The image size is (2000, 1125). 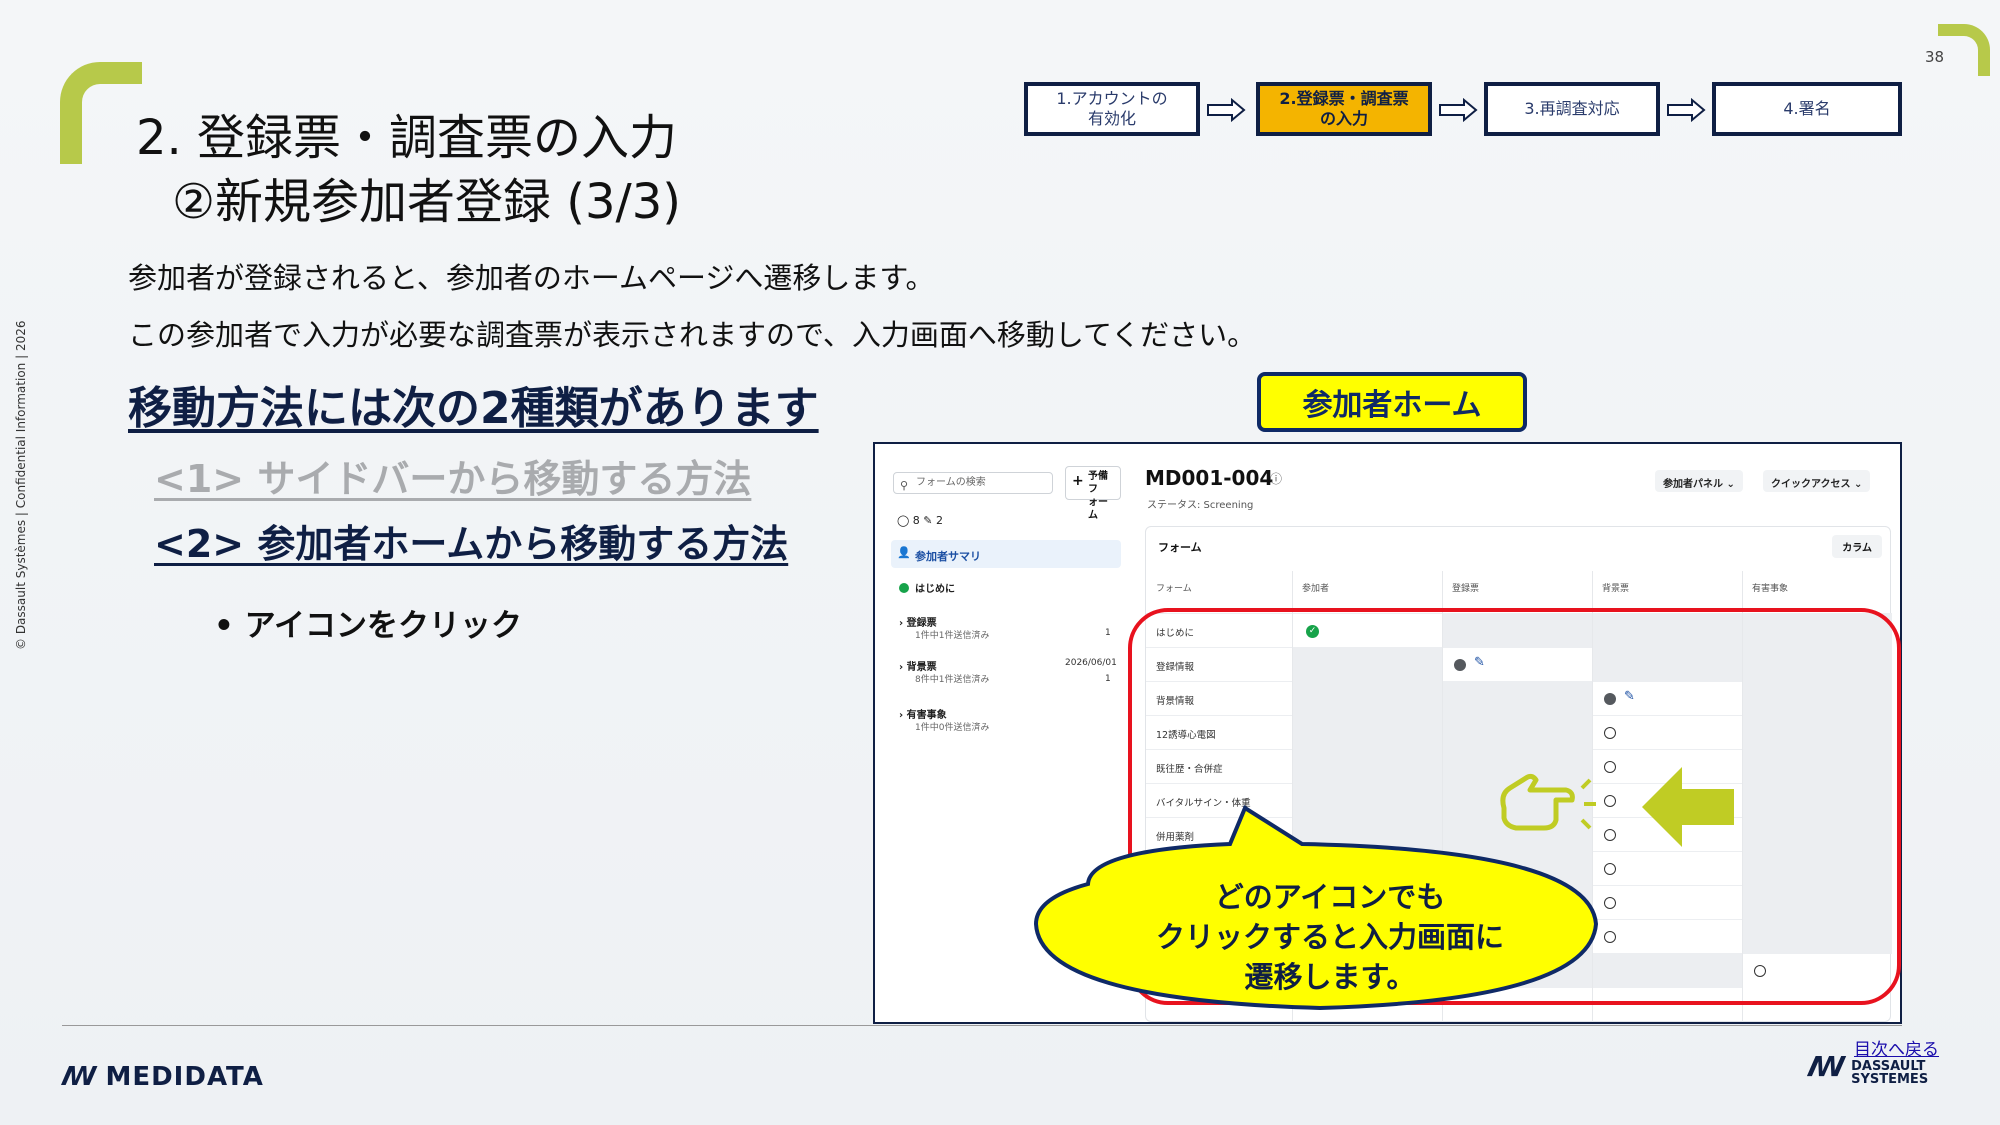 I want to click on logo-text: DASSAULT SYSTEMES, so click(x=1890, y=1073).